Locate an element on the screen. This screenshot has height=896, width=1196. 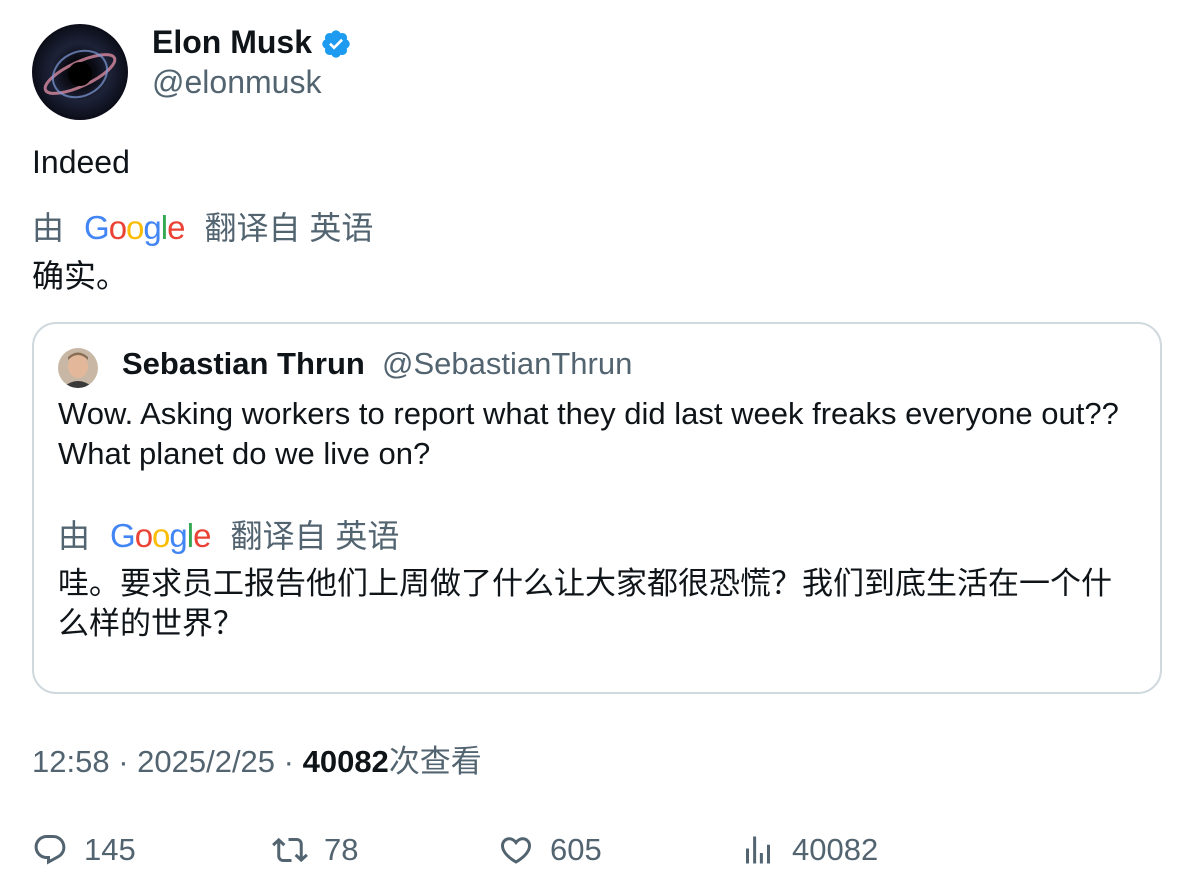
author-handle: @elonmusk is located at coordinates (236, 82).